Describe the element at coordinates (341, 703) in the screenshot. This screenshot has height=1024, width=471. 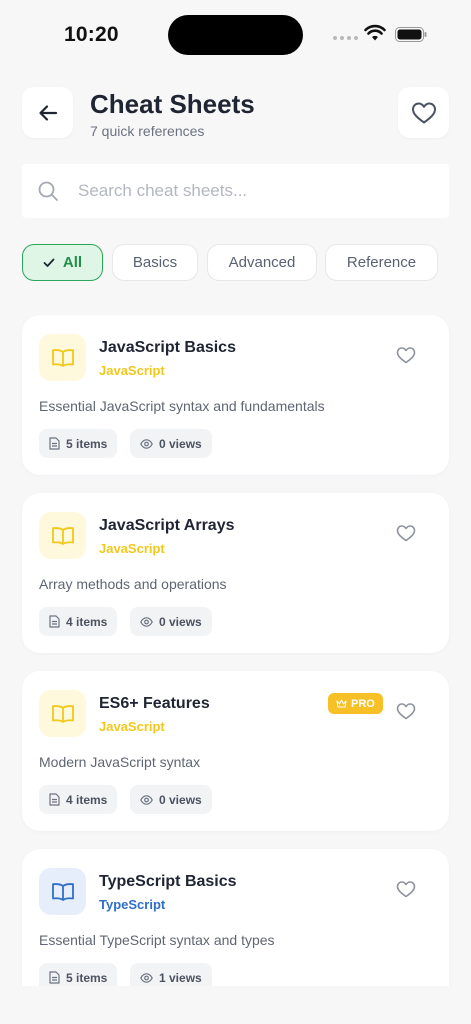
I see `crown-icon` at that location.